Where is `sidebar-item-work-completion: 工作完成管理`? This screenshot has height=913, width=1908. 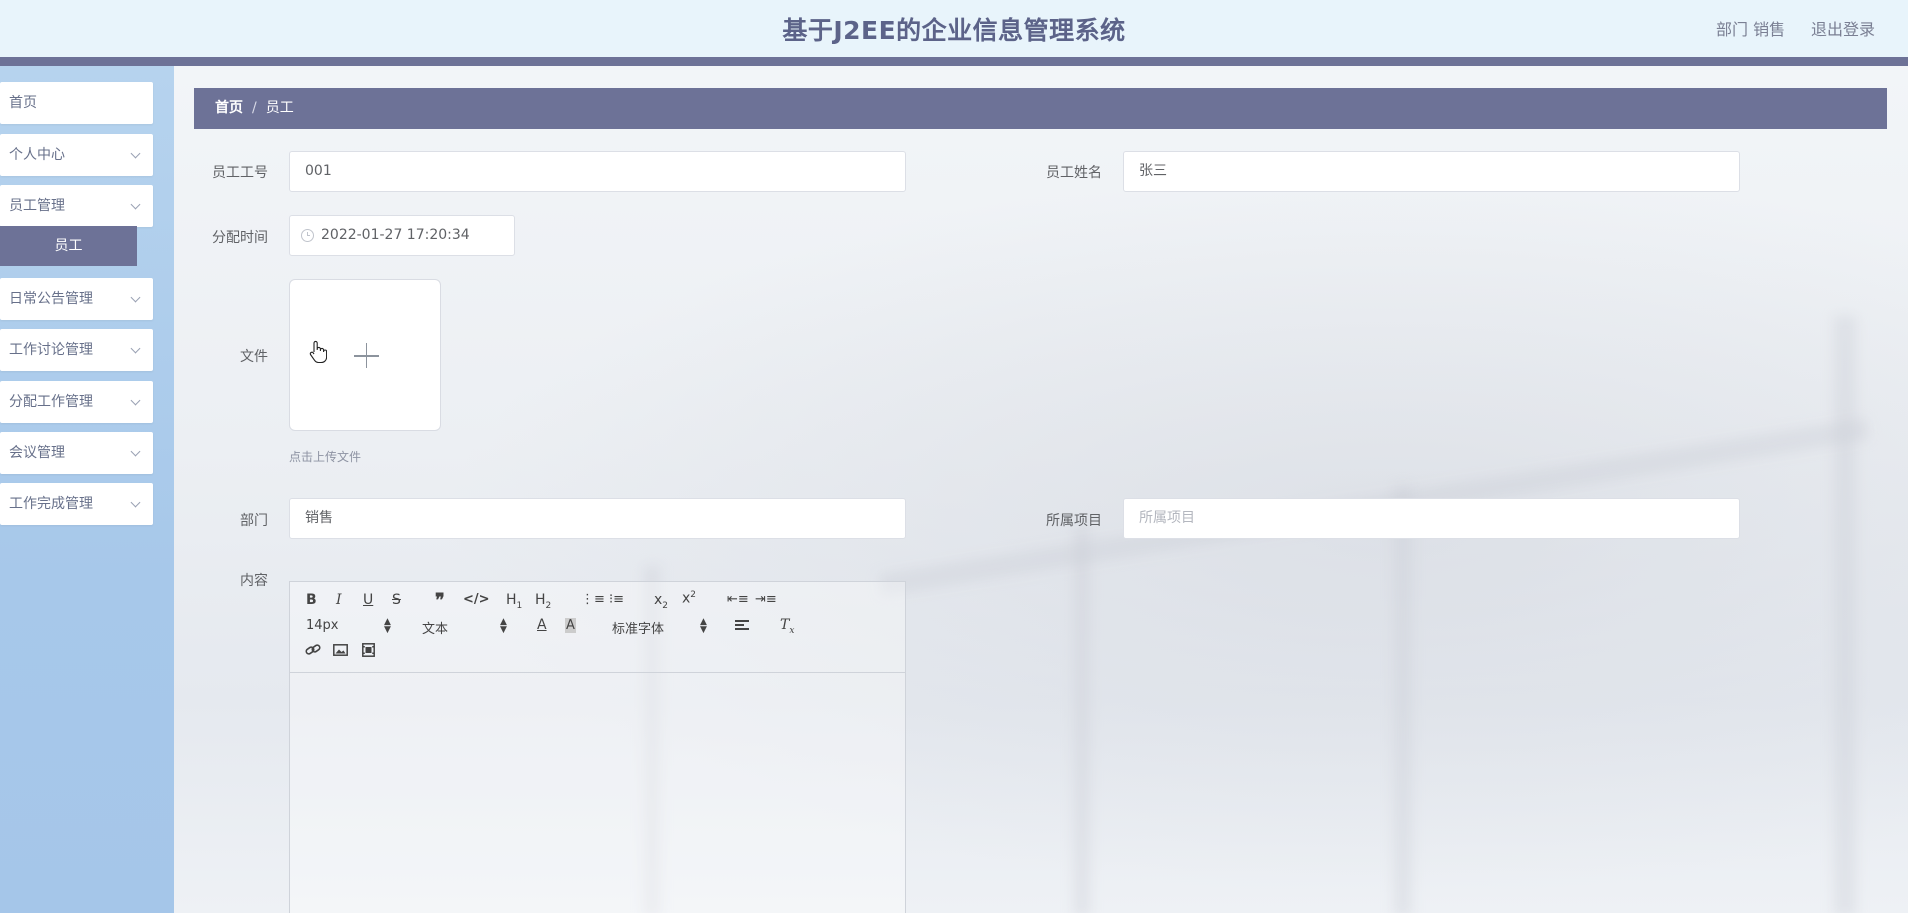
sidebar-item-work-completion: 工作完成管理 is located at coordinates (76, 504).